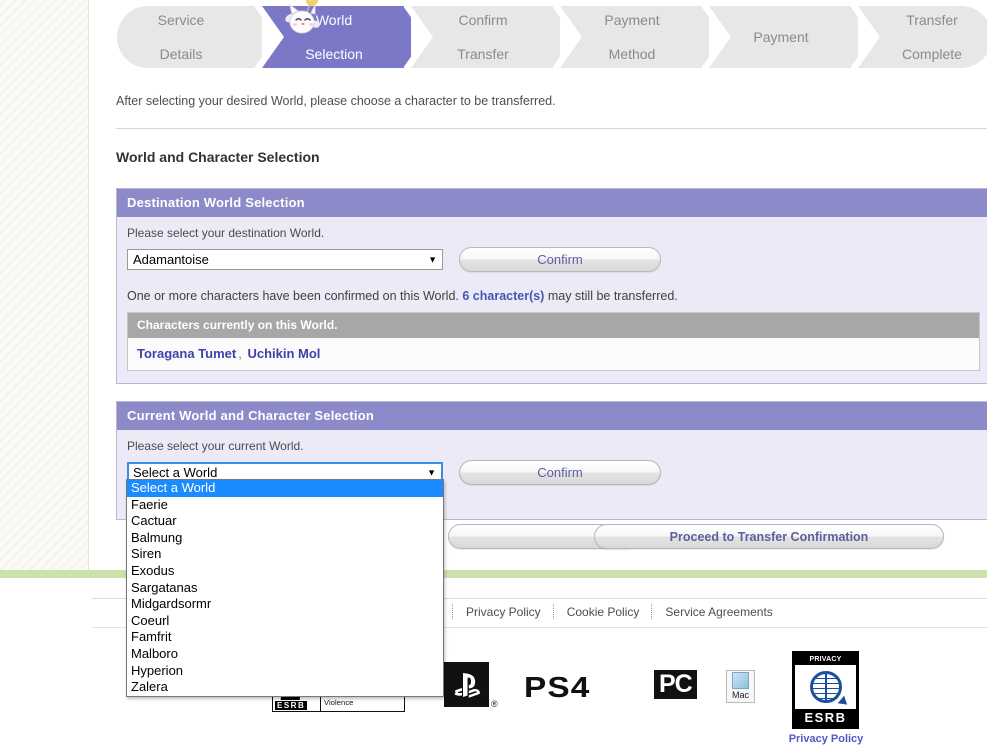  I want to click on destination-world-select: Adamantoise ▼, so click(285, 259).